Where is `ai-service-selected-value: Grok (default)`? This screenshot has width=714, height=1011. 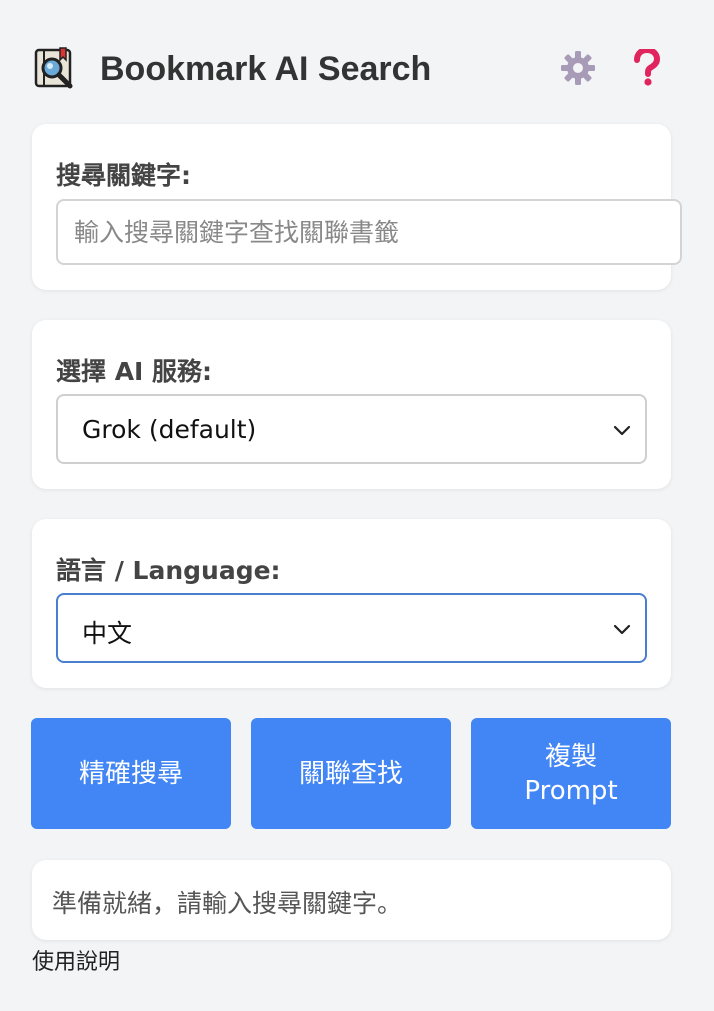
ai-service-selected-value: Grok (default) is located at coordinates (169, 429).